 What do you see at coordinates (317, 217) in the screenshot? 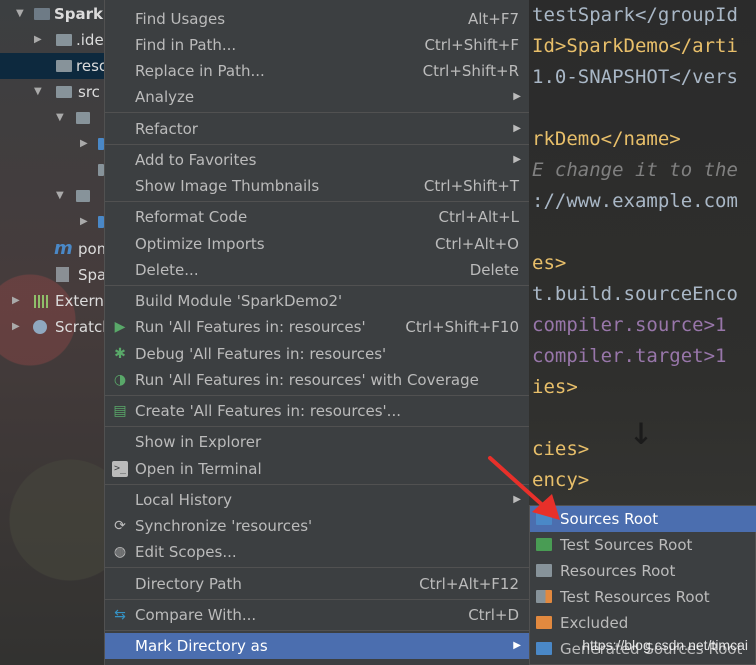
I see `menu-item-reformat-code: Reformat Code Ctrl+Alt+L` at bounding box center [317, 217].